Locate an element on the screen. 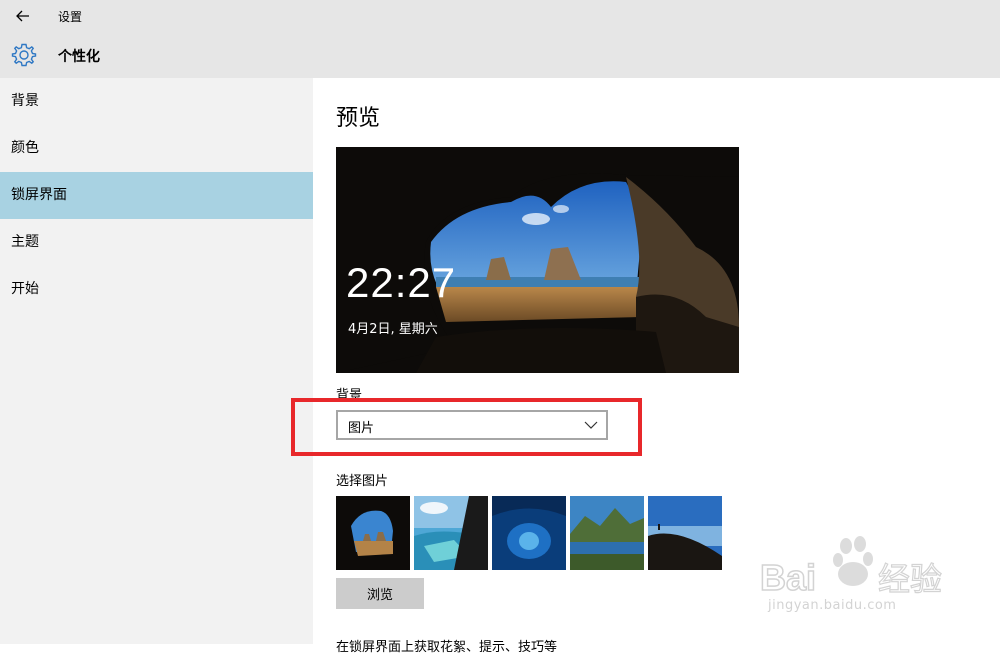 The width and height of the screenshot is (1000, 655). background-label: 背景 is located at coordinates (349, 395).